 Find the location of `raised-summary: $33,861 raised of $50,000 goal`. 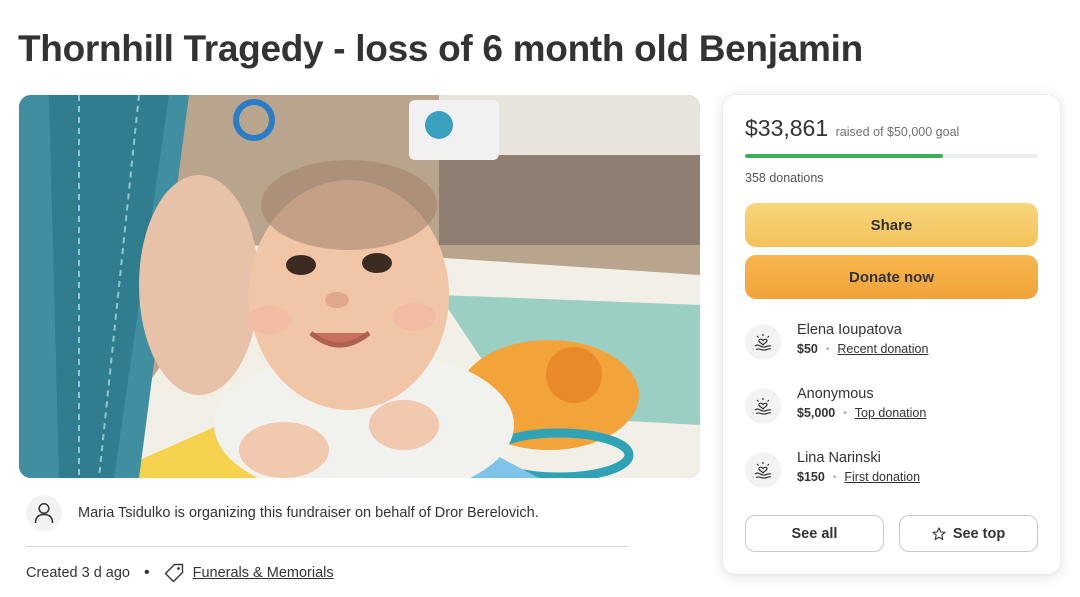

raised-summary: $33,861 raised of $50,000 goal is located at coordinates (852, 128).